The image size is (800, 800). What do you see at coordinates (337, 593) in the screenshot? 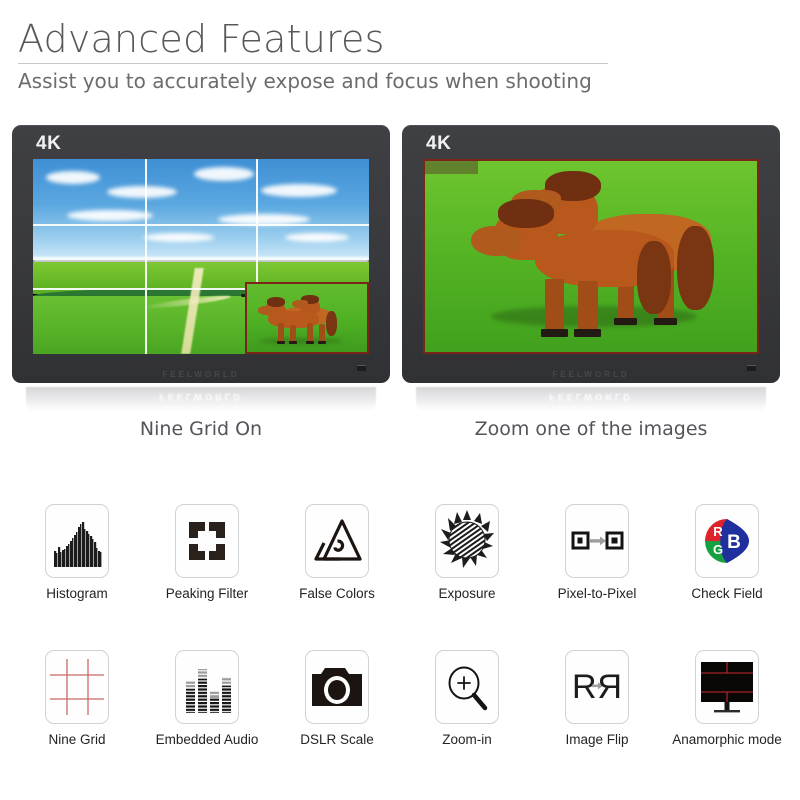
I see `feature-label: False Colors` at bounding box center [337, 593].